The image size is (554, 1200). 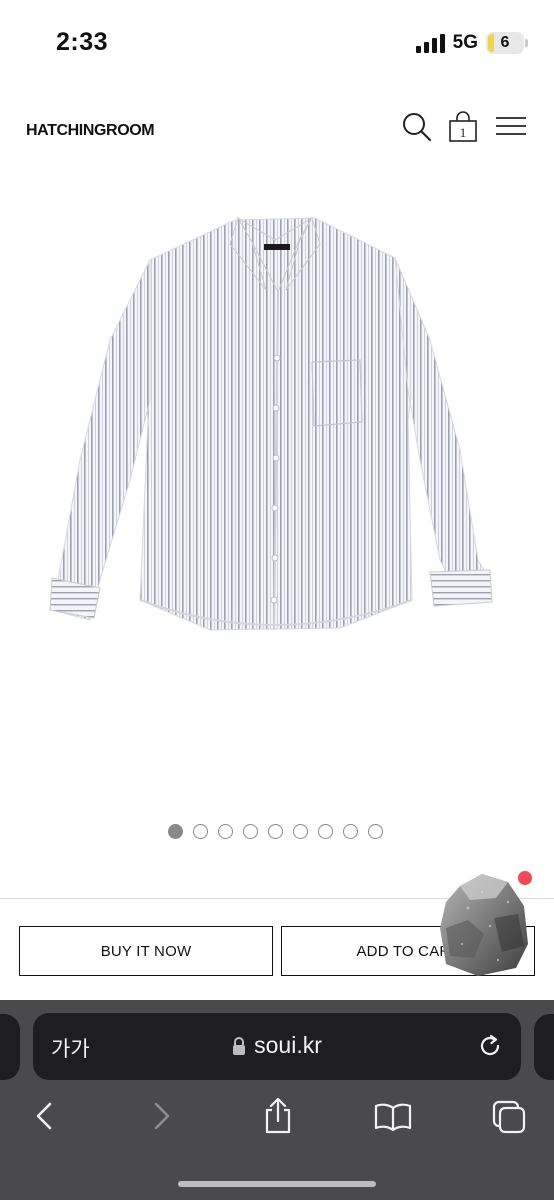 I want to click on reload-icon, so click(x=490, y=1046).